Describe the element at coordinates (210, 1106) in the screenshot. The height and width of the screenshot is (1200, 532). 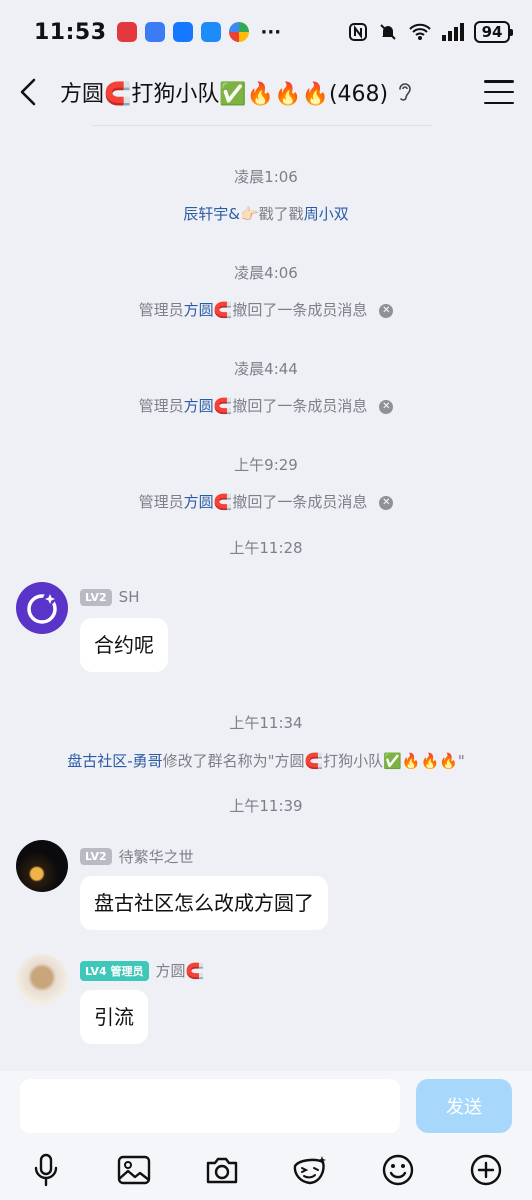
I see `message-input` at that location.